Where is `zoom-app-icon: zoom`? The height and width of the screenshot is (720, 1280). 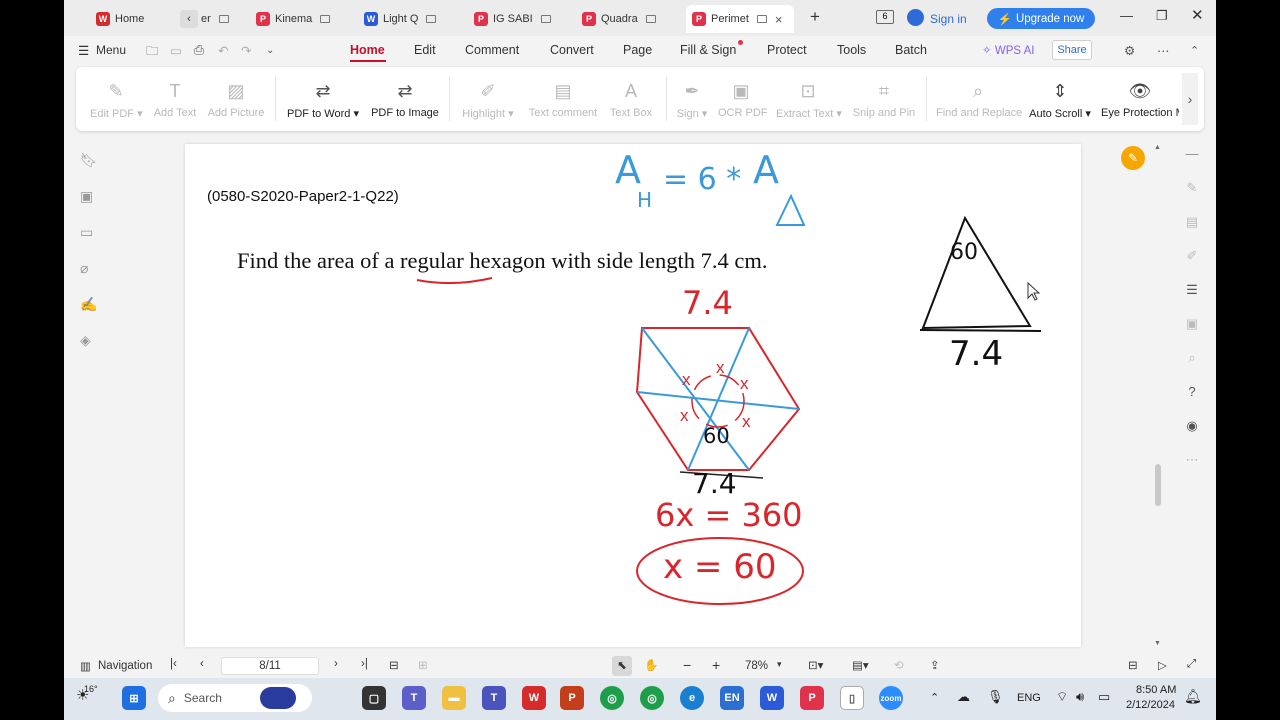
zoom-app-icon: zoom is located at coordinates (891, 698).